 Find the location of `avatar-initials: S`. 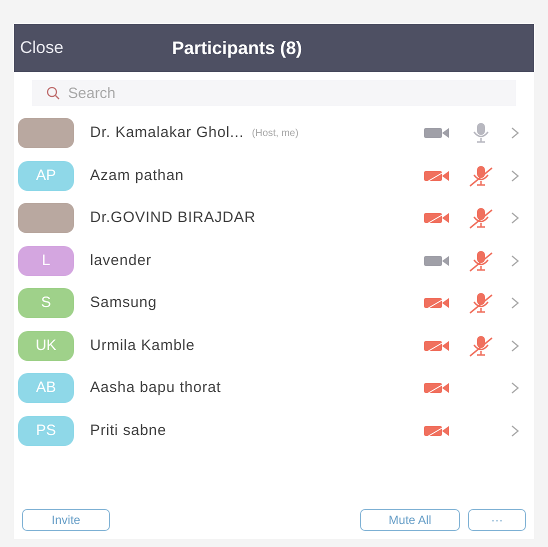

avatar-initials: S is located at coordinates (46, 303).